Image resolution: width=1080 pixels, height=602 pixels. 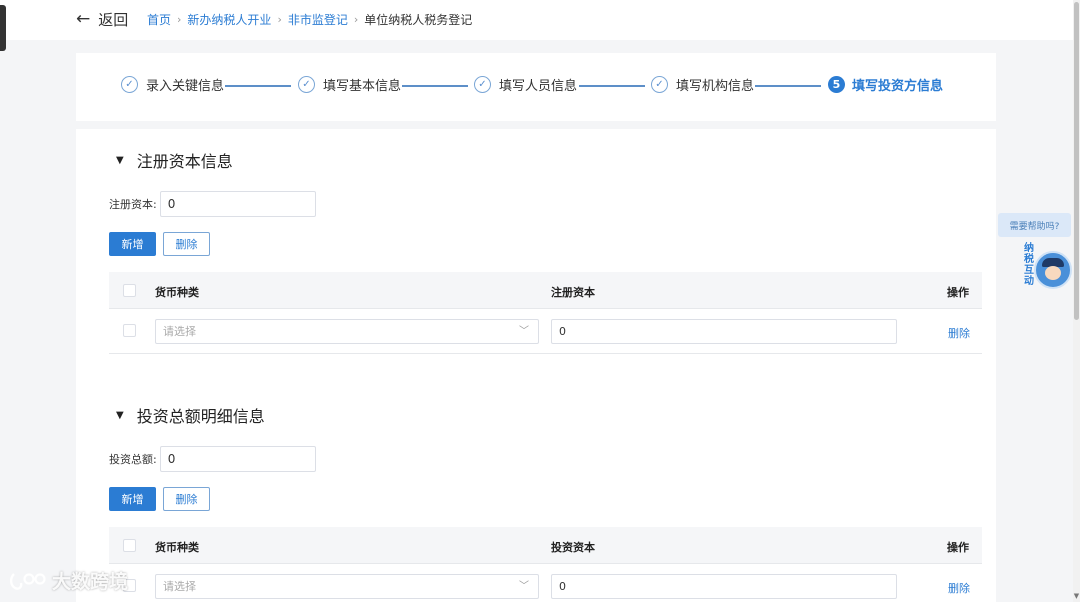 What do you see at coordinates (185, 86) in the screenshot?
I see `step-label: 录入关键信息` at bounding box center [185, 86].